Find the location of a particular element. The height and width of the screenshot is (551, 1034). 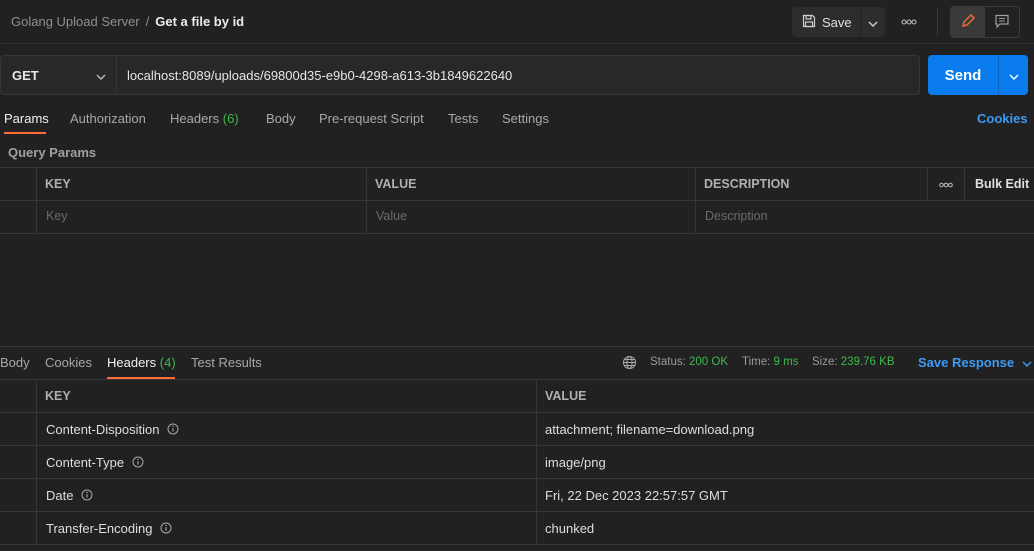

response-tab-test-results: Test Results is located at coordinates (226, 362).